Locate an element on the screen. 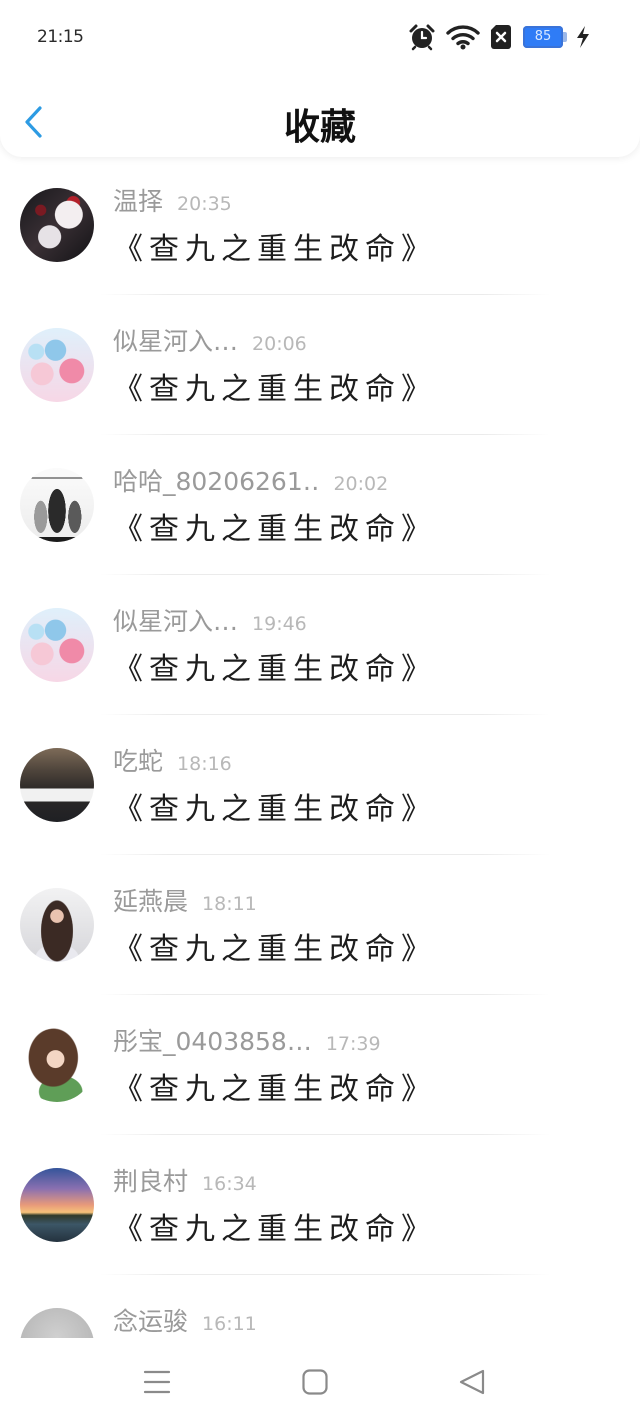 This screenshot has width=640, height=1426. square-home-icon is located at coordinates (315, 1382).